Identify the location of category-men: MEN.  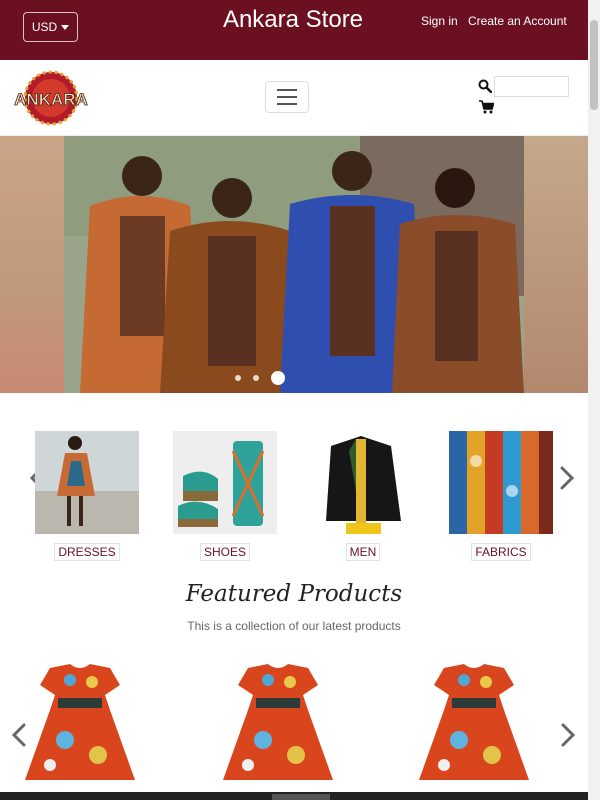
(363, 496).